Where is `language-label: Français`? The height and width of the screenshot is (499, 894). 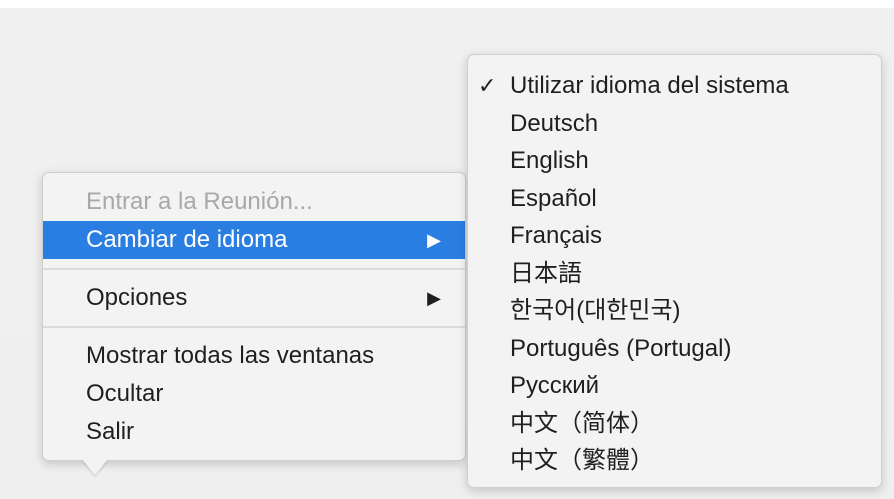 language-label: Français is located at coordinates (556, 235).